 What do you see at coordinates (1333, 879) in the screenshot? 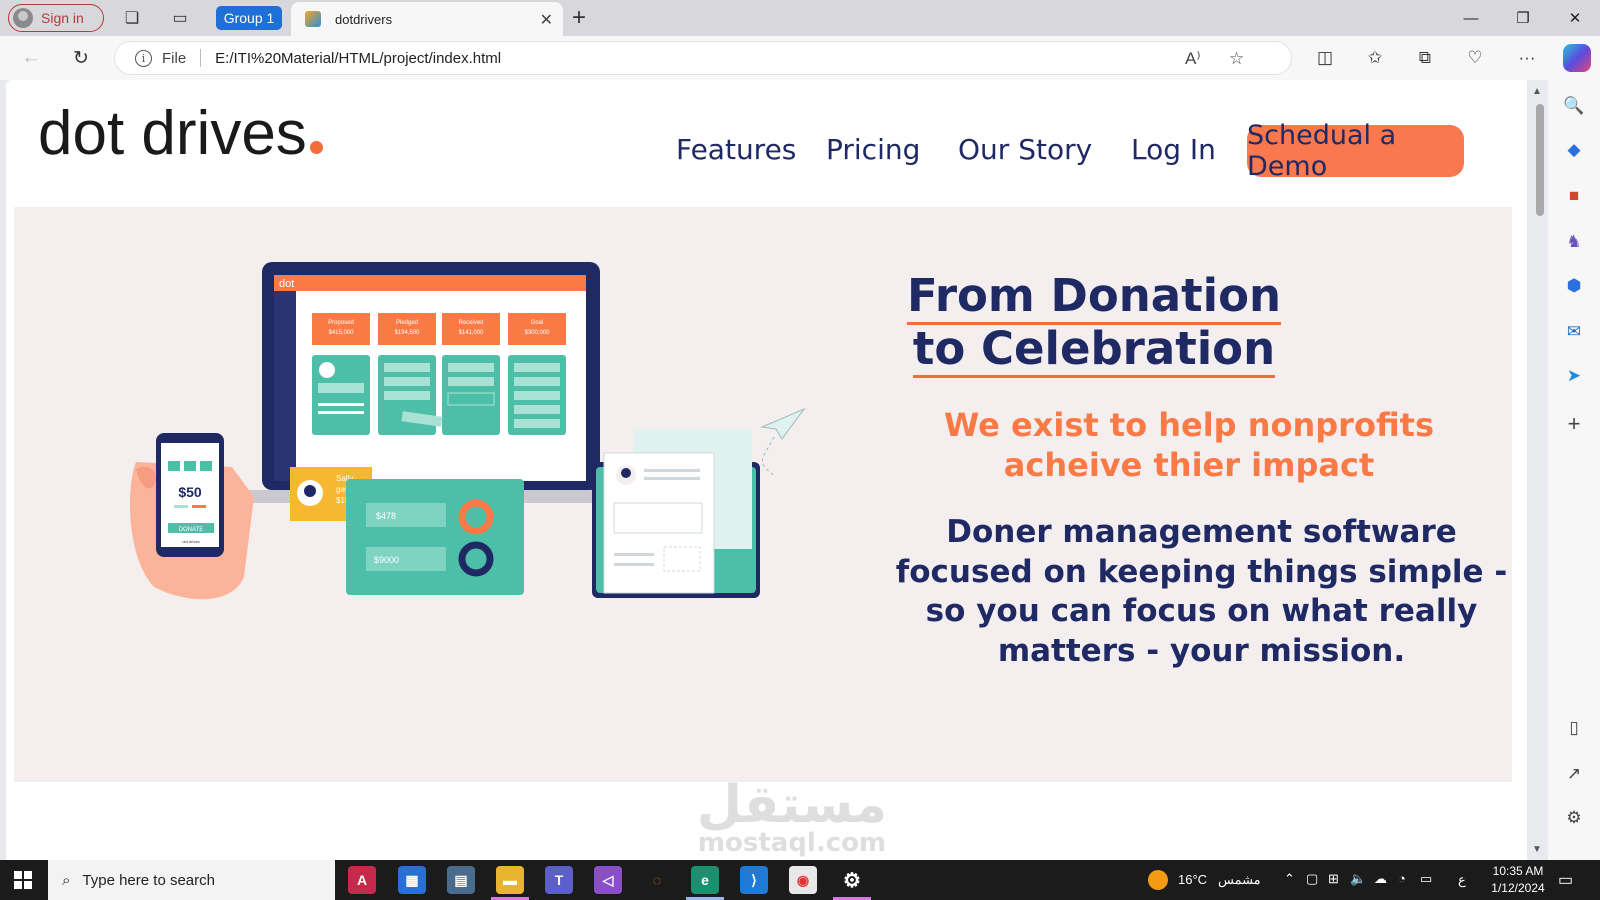
I see `tray-network-icon: ⊞` at bounding box center [1333, 879].